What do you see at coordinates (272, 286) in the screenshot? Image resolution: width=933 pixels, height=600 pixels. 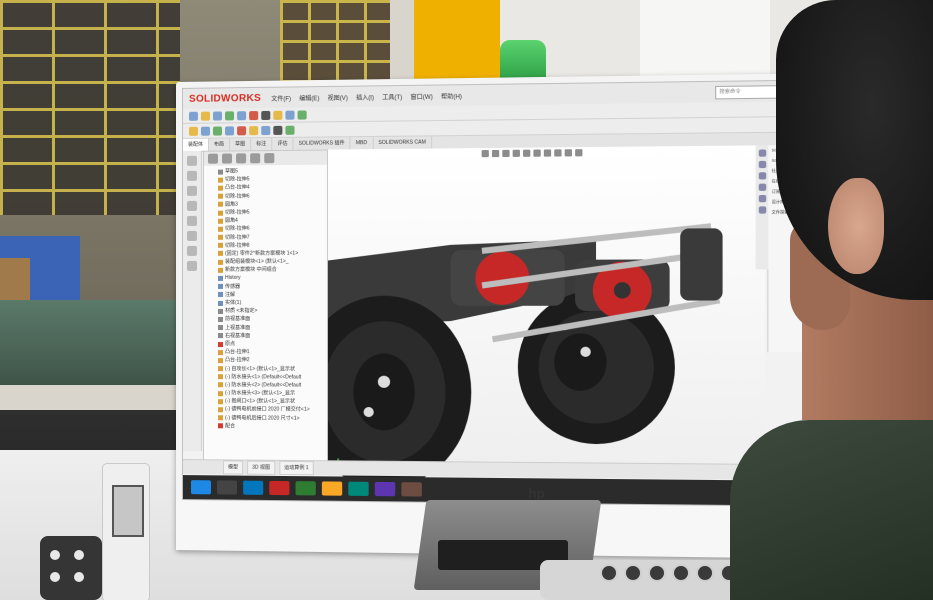 I see `tree-item: 传感器` at bounding box center [272, 286].